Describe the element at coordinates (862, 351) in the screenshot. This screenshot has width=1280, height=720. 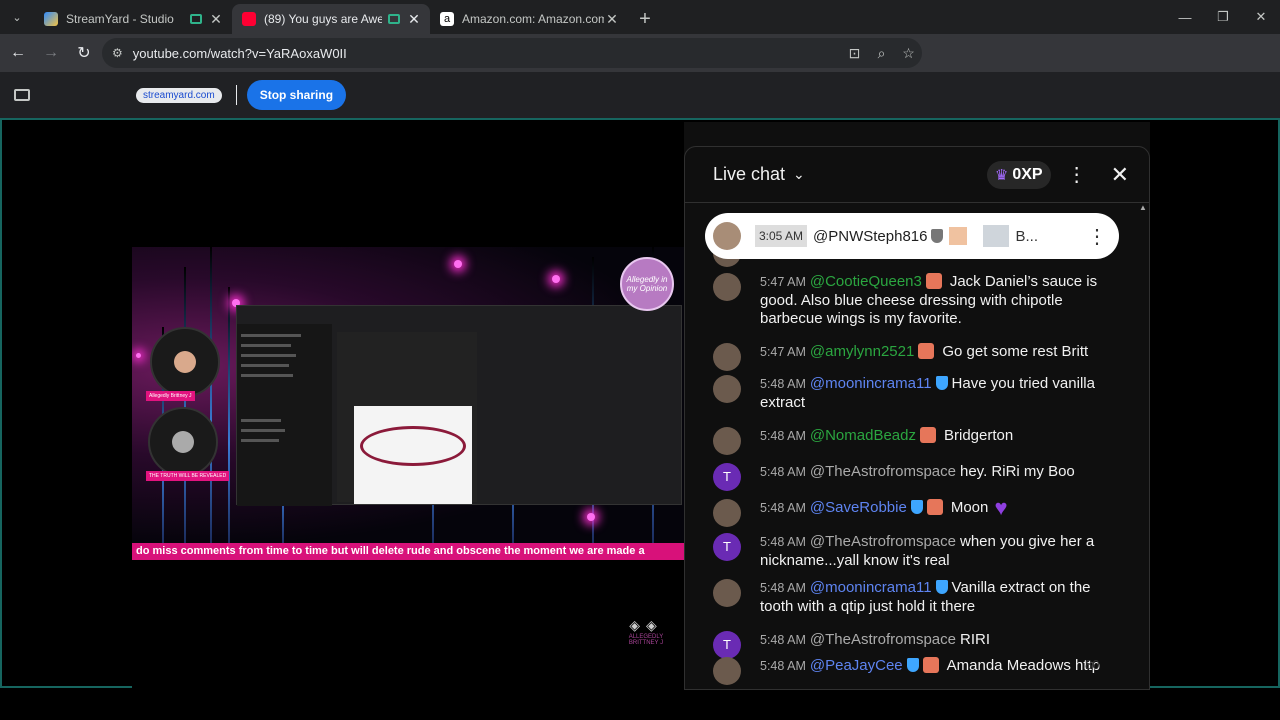
I see `message-author: @amylynn2521` at that location.